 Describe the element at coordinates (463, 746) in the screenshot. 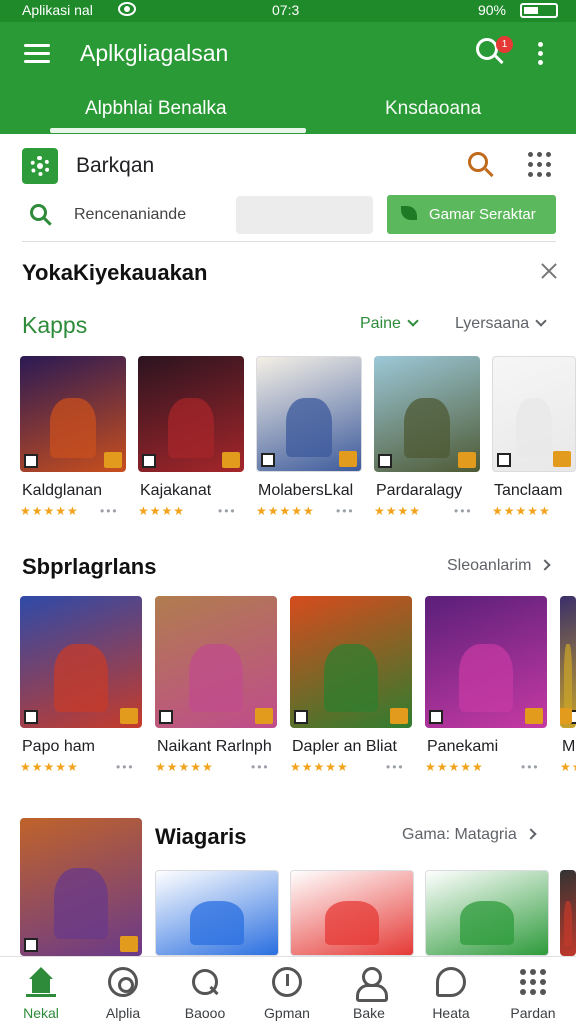

I see `app-name: Panekami` at that location.